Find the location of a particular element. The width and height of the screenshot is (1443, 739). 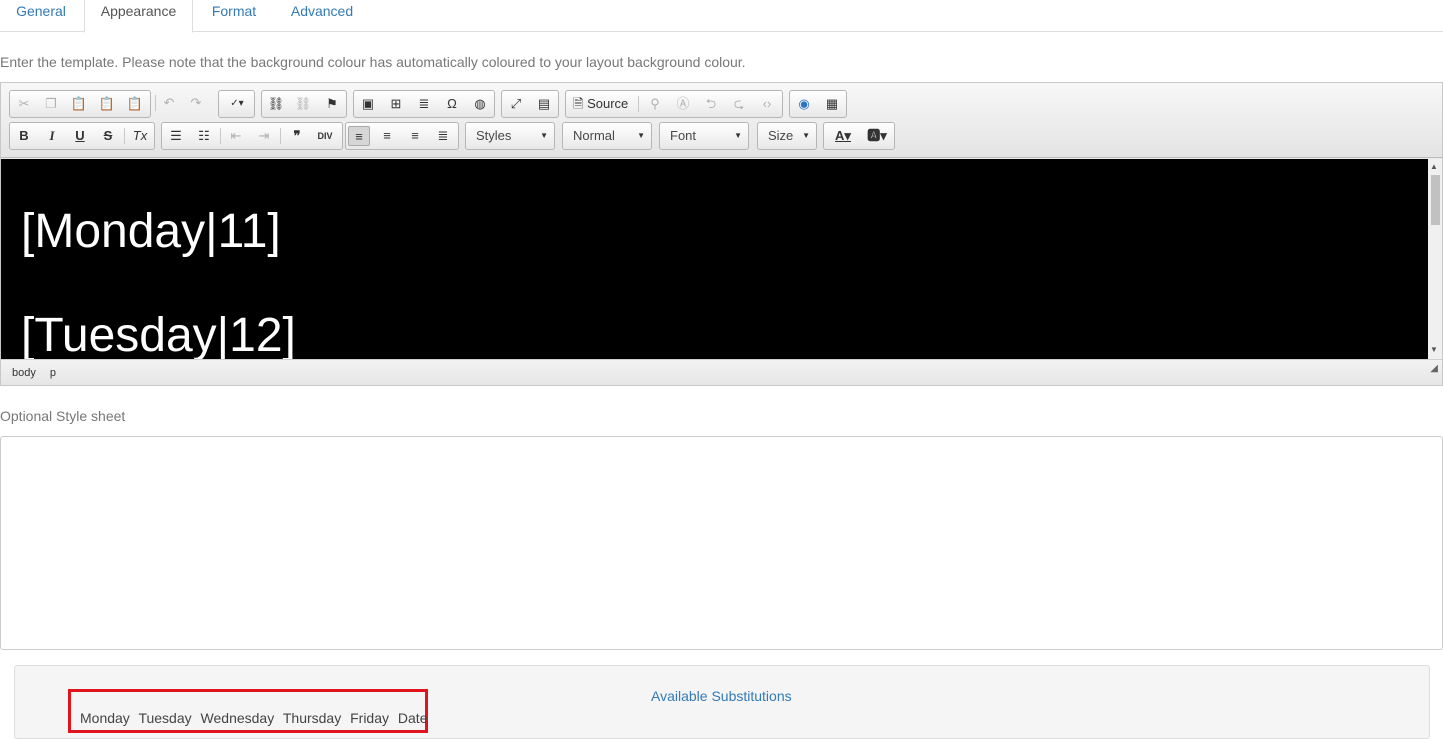

select-all-icon: Ⓐ is located at coordinates (683, 104).